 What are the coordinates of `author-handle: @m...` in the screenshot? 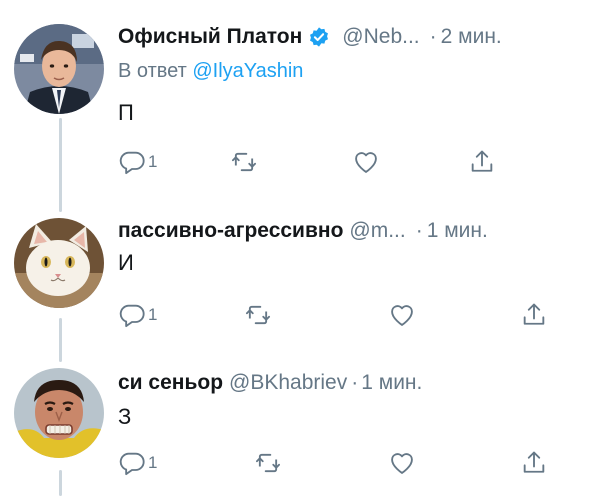 It's located at (377, 231).